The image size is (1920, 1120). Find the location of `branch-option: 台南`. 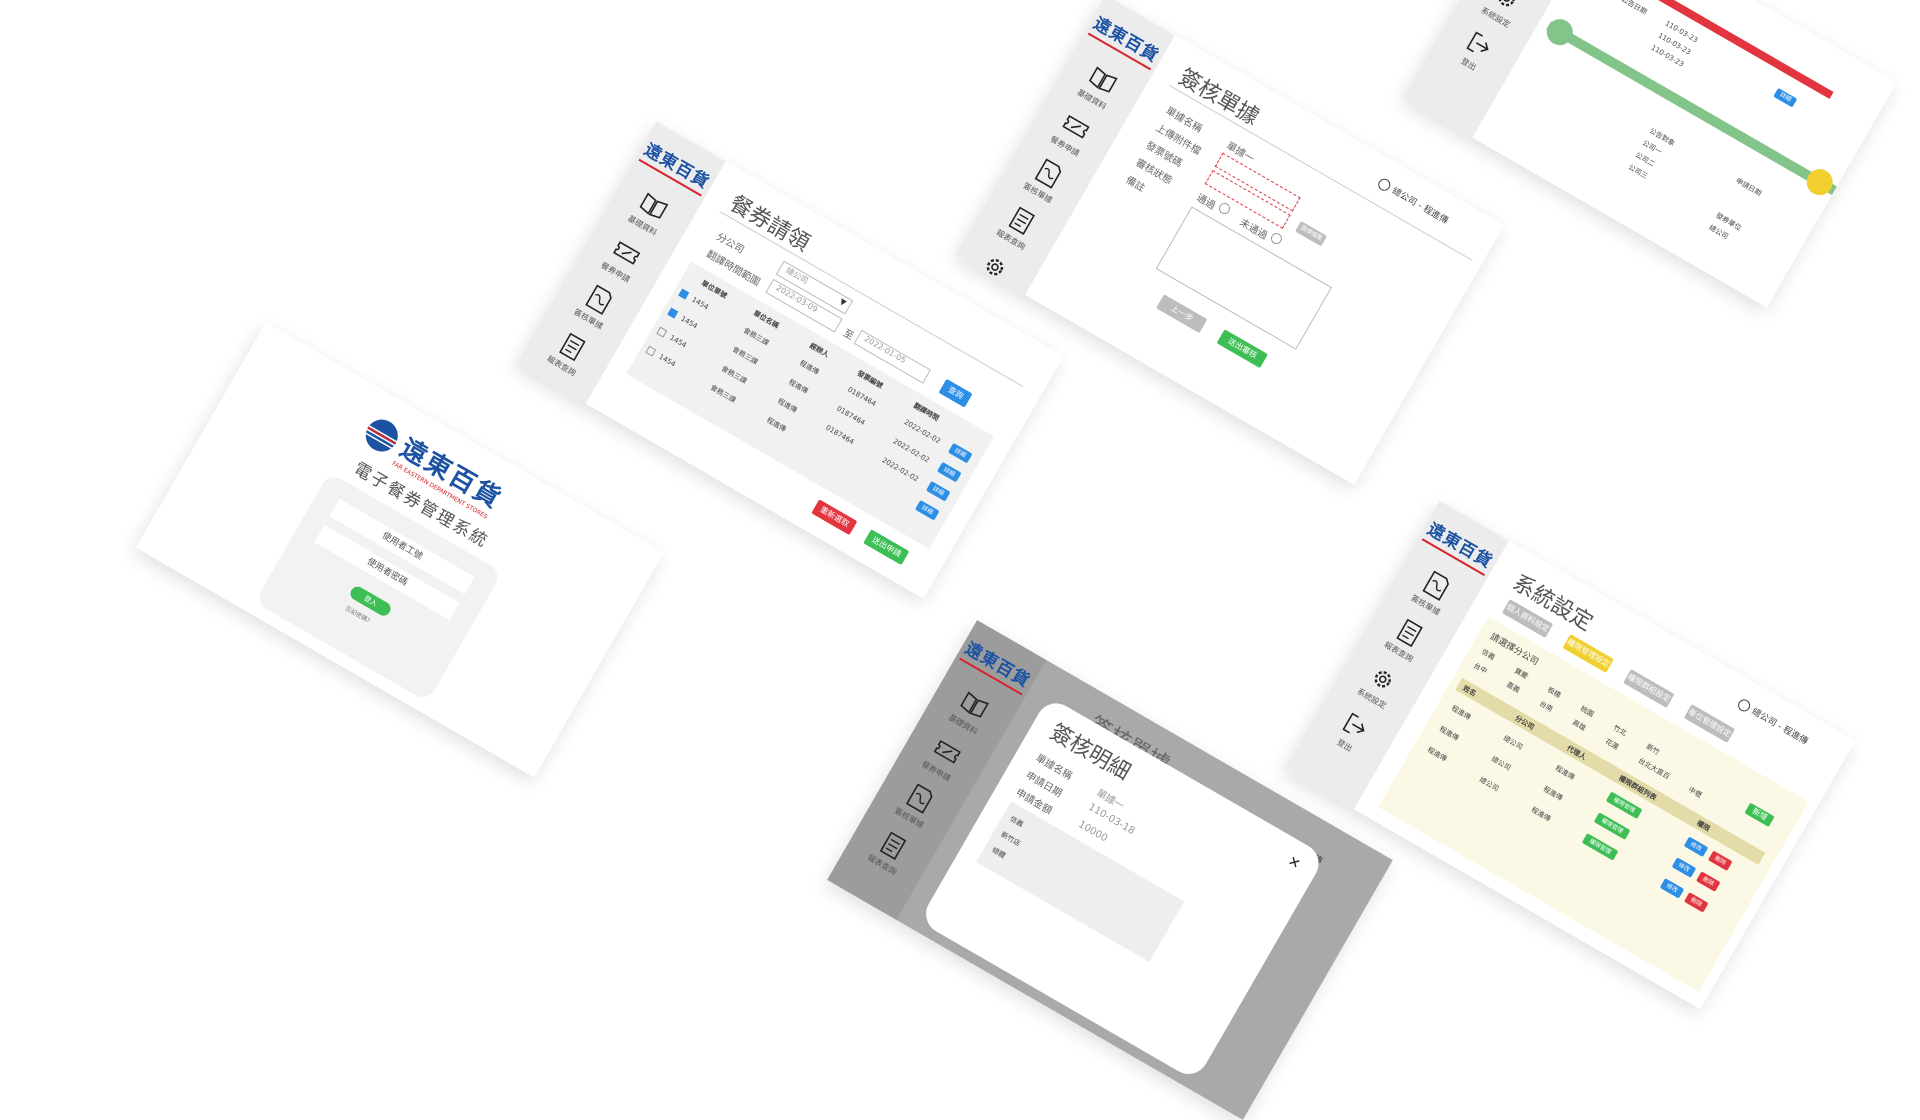

branch-option: 台南 is located at coordinates (1545, 707).